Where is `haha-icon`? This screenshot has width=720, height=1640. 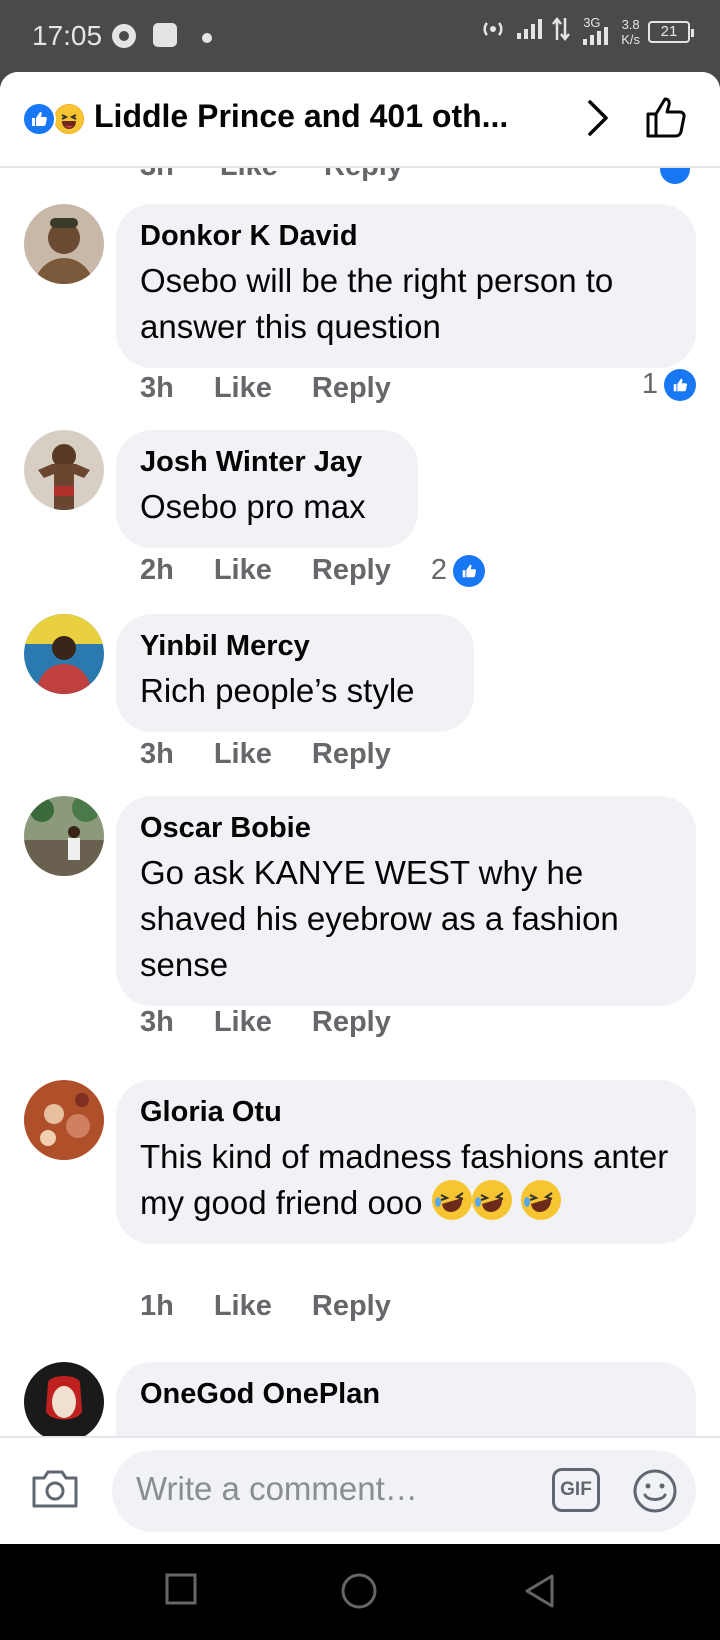
haha-icon is located at coordinates (69, 119).